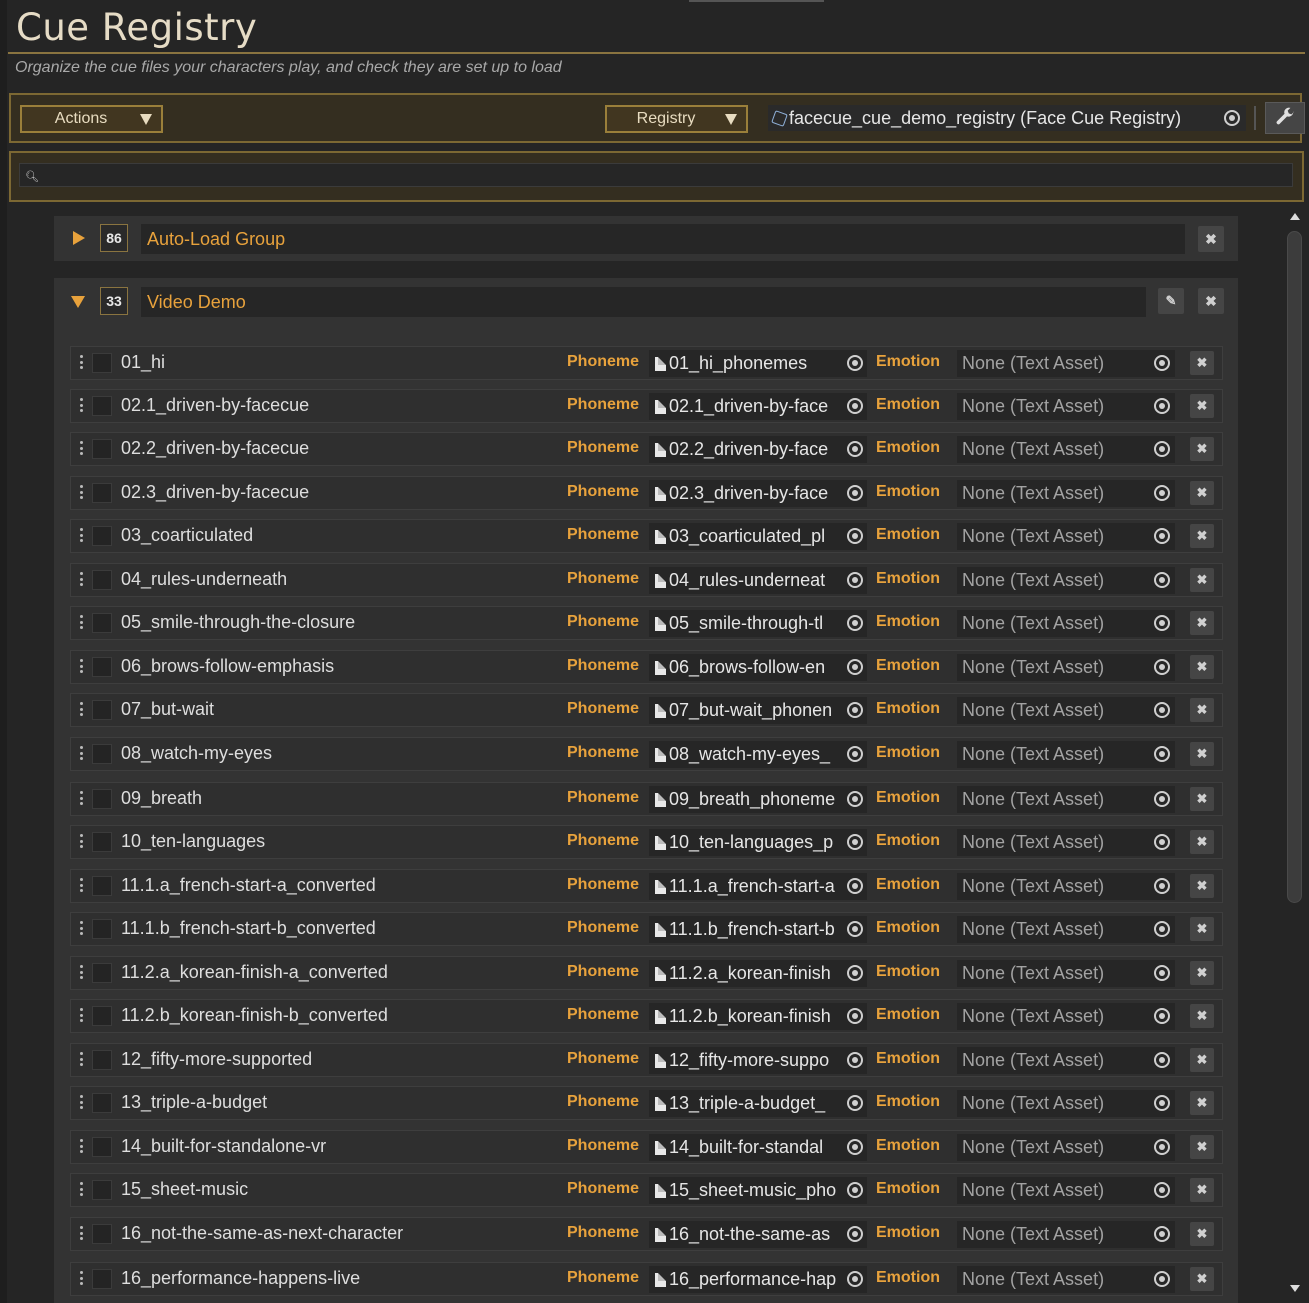  Describe the element at coordinates (758, 1147) in the screenshot. I see `phoneme-asset-field: 14_built-for-standal` at that location.